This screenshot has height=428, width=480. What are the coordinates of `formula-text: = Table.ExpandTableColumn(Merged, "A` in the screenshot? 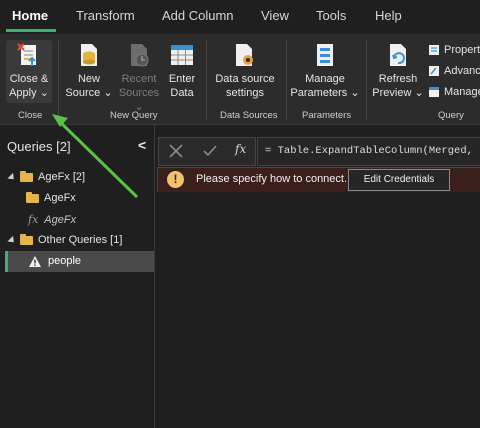 It's located at (372, 151).